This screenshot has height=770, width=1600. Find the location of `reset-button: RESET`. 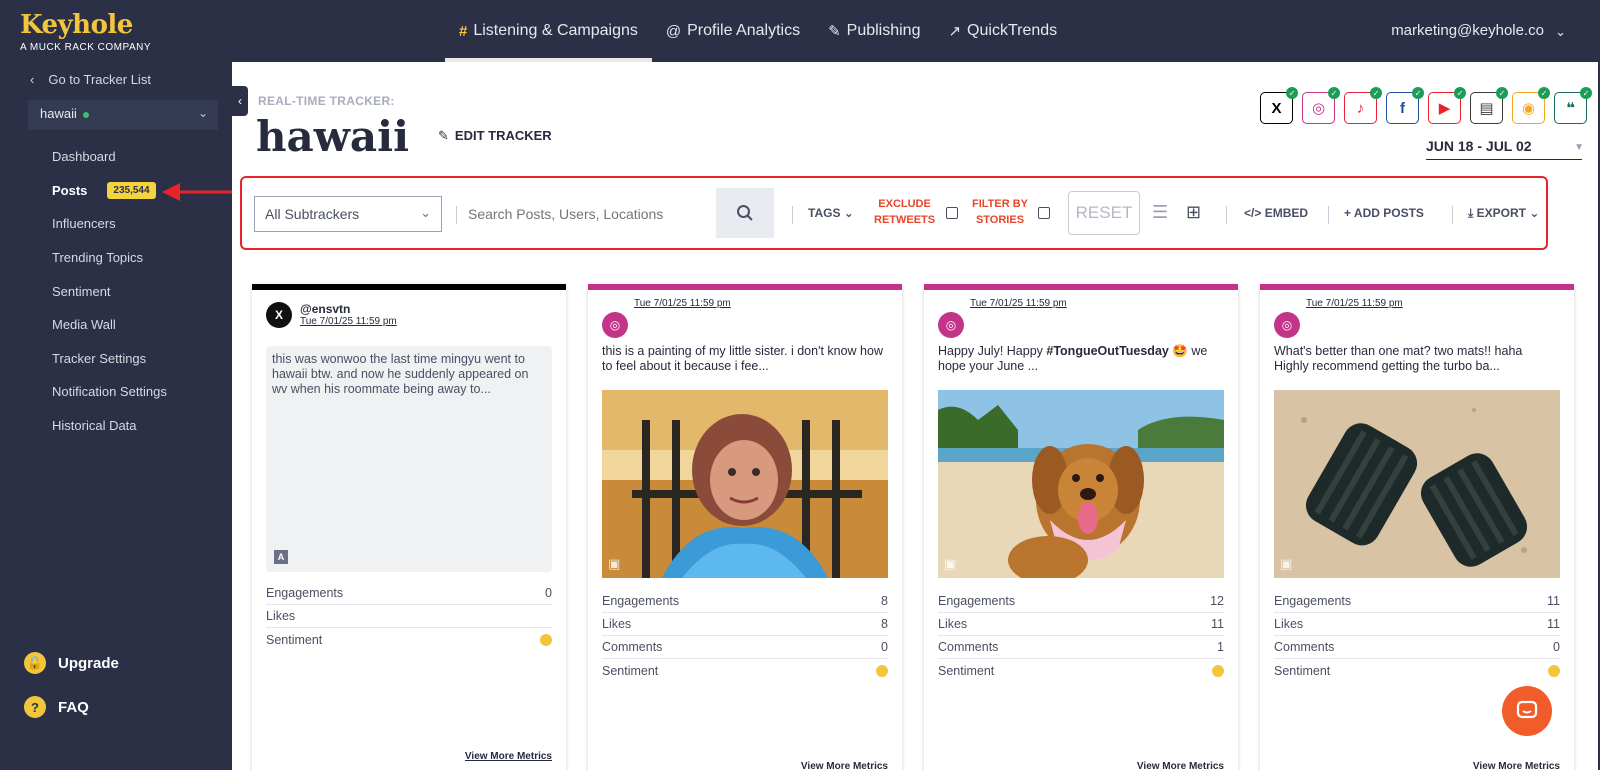

reset-button: RESET is located at coordinates (1104, 213).